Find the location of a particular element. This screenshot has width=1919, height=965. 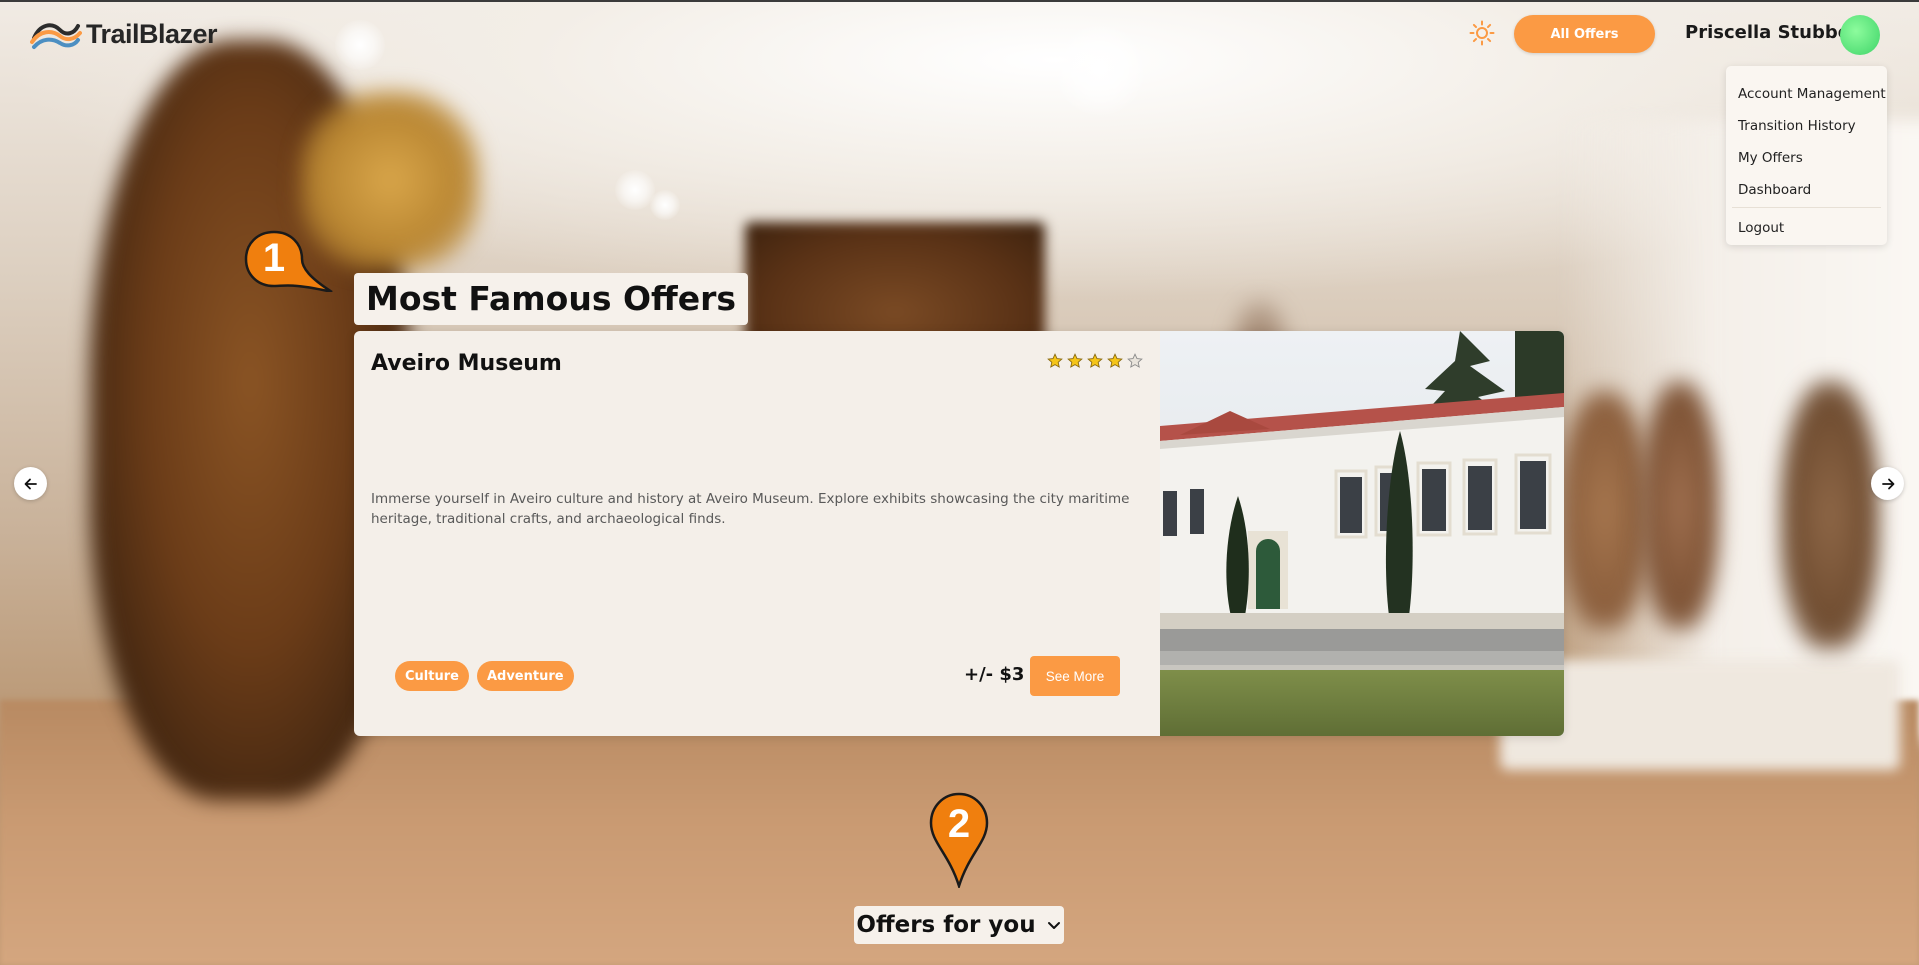

offers-for-you-dropdown: Offers for you is located at coordinates (959, 925).